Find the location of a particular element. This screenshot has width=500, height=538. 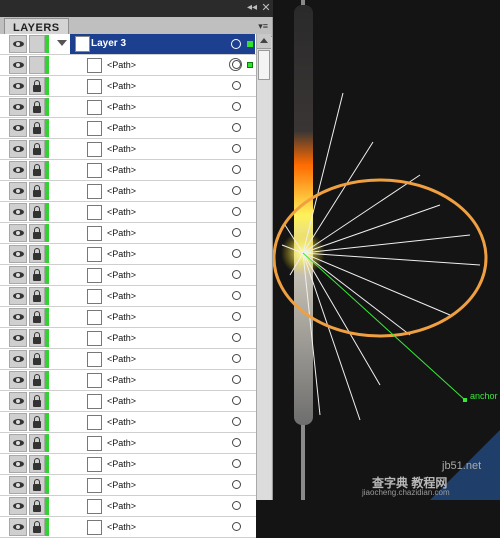

expand-triangle-icon is located at coordinates (62, 43).